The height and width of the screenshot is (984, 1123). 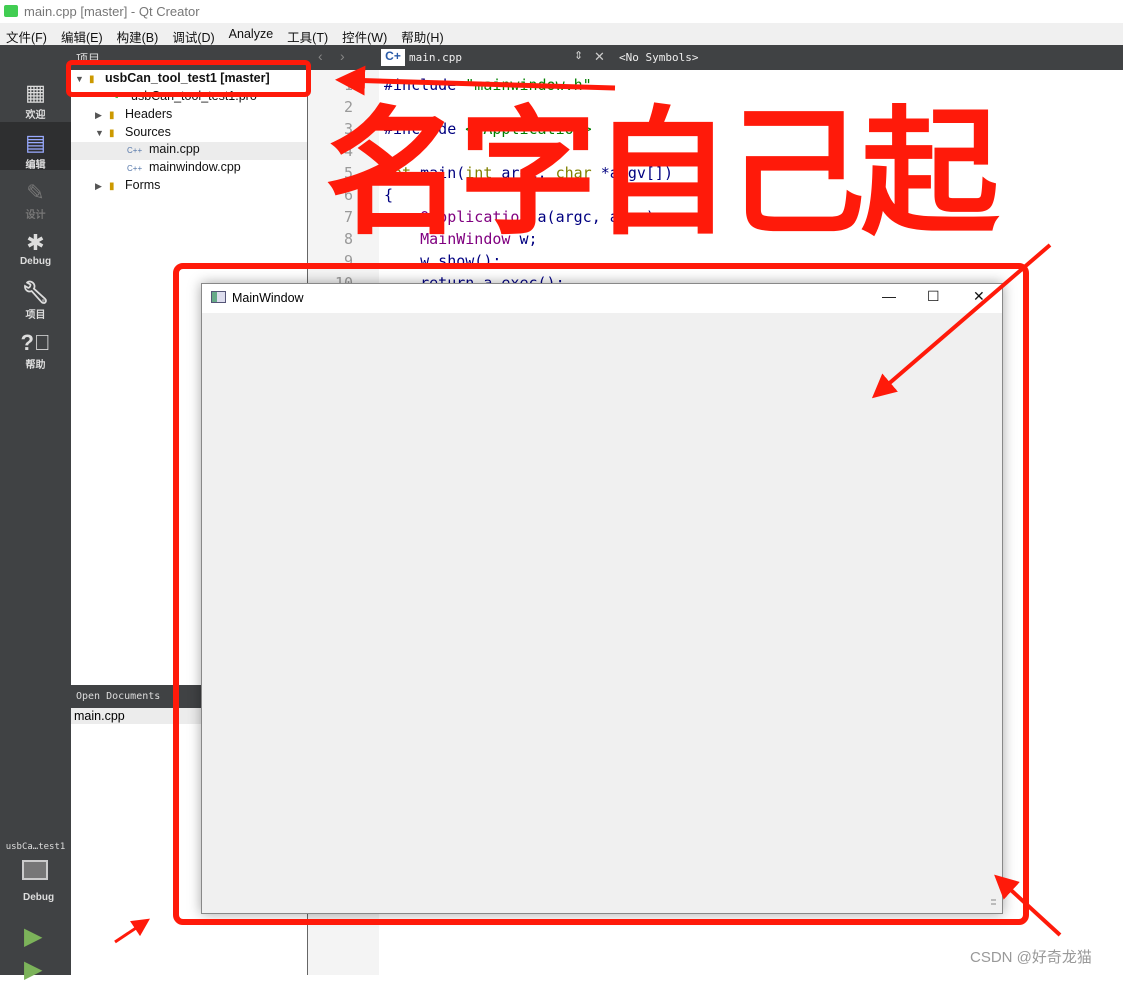 I want to click on watermark: CSDN @好奇龙猫, so click(x=1031, y=957).